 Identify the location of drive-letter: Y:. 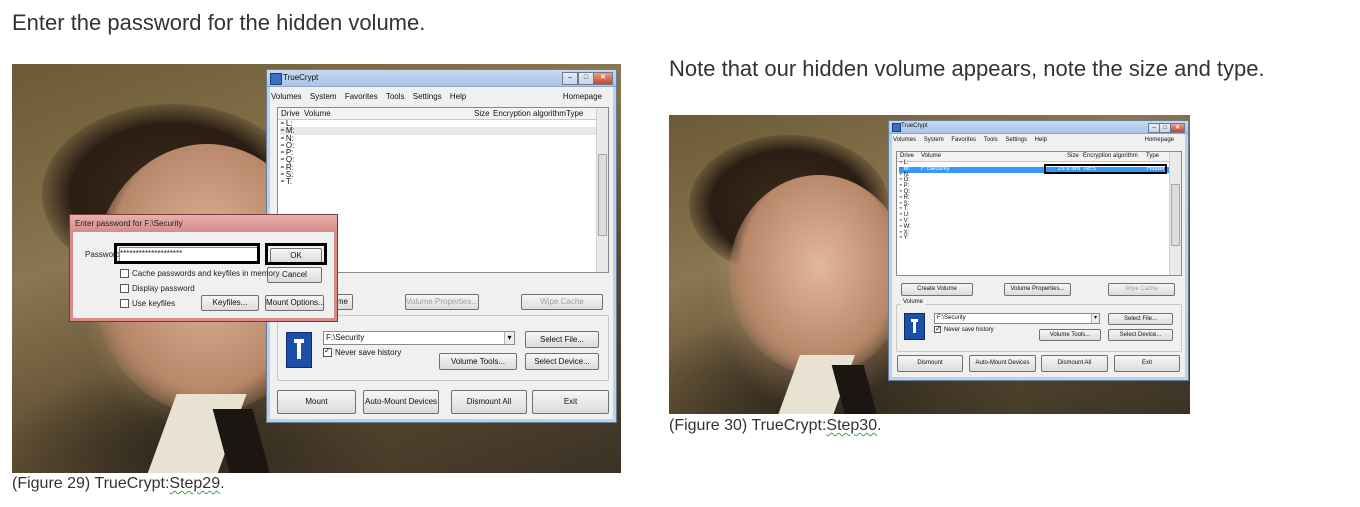
(904, 238).